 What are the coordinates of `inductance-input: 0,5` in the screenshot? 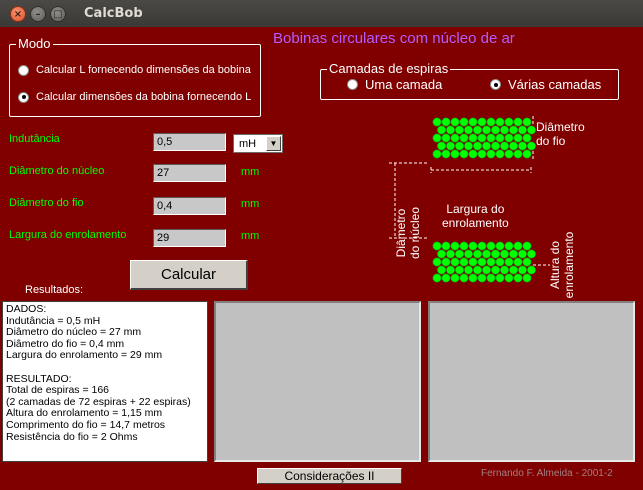 It's located at (189, 142).